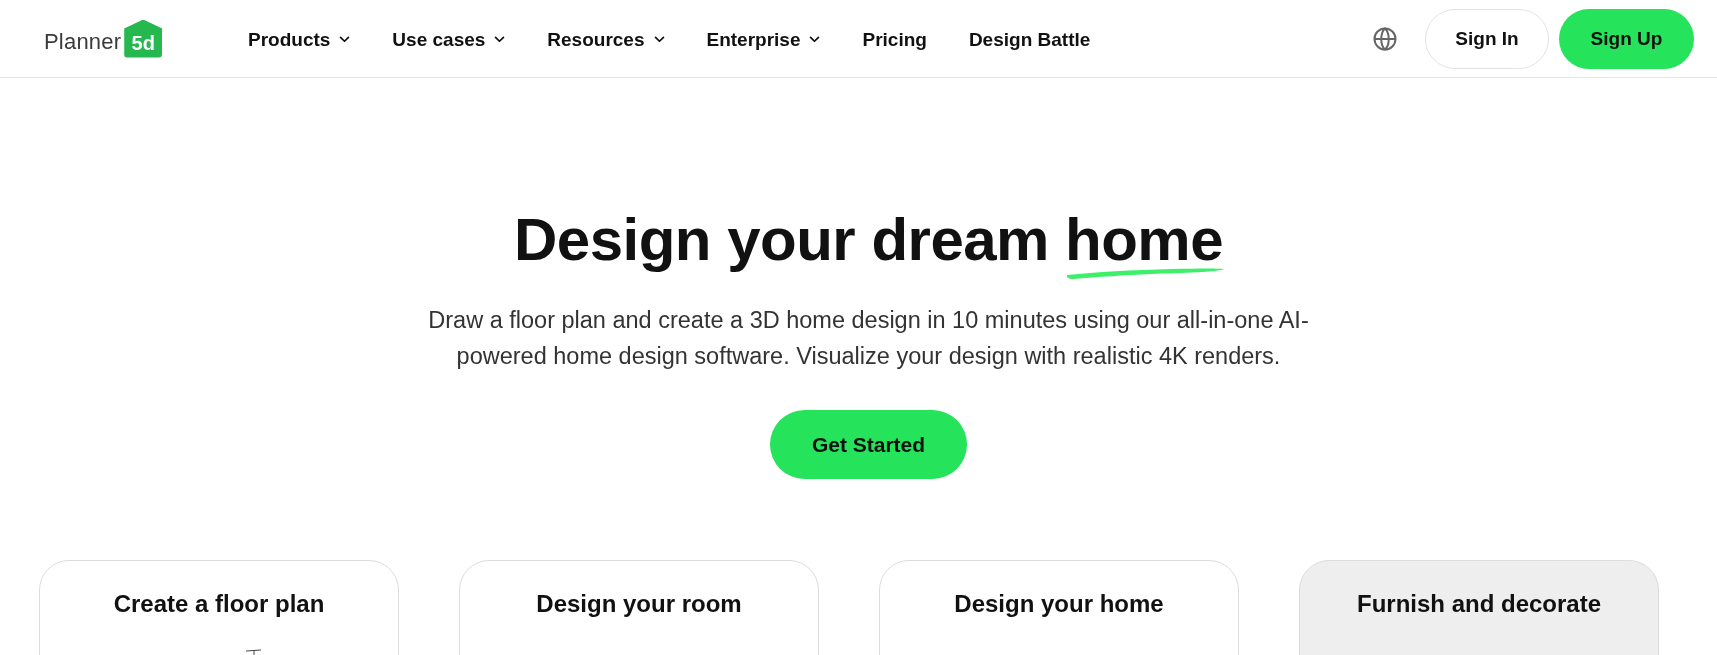 The height and width of the screenshot is (655, 1717). What do you see at coordinates (639, 604) in the screenshot?
I see `card-title: Design your room` at bounding box center [639, 604].